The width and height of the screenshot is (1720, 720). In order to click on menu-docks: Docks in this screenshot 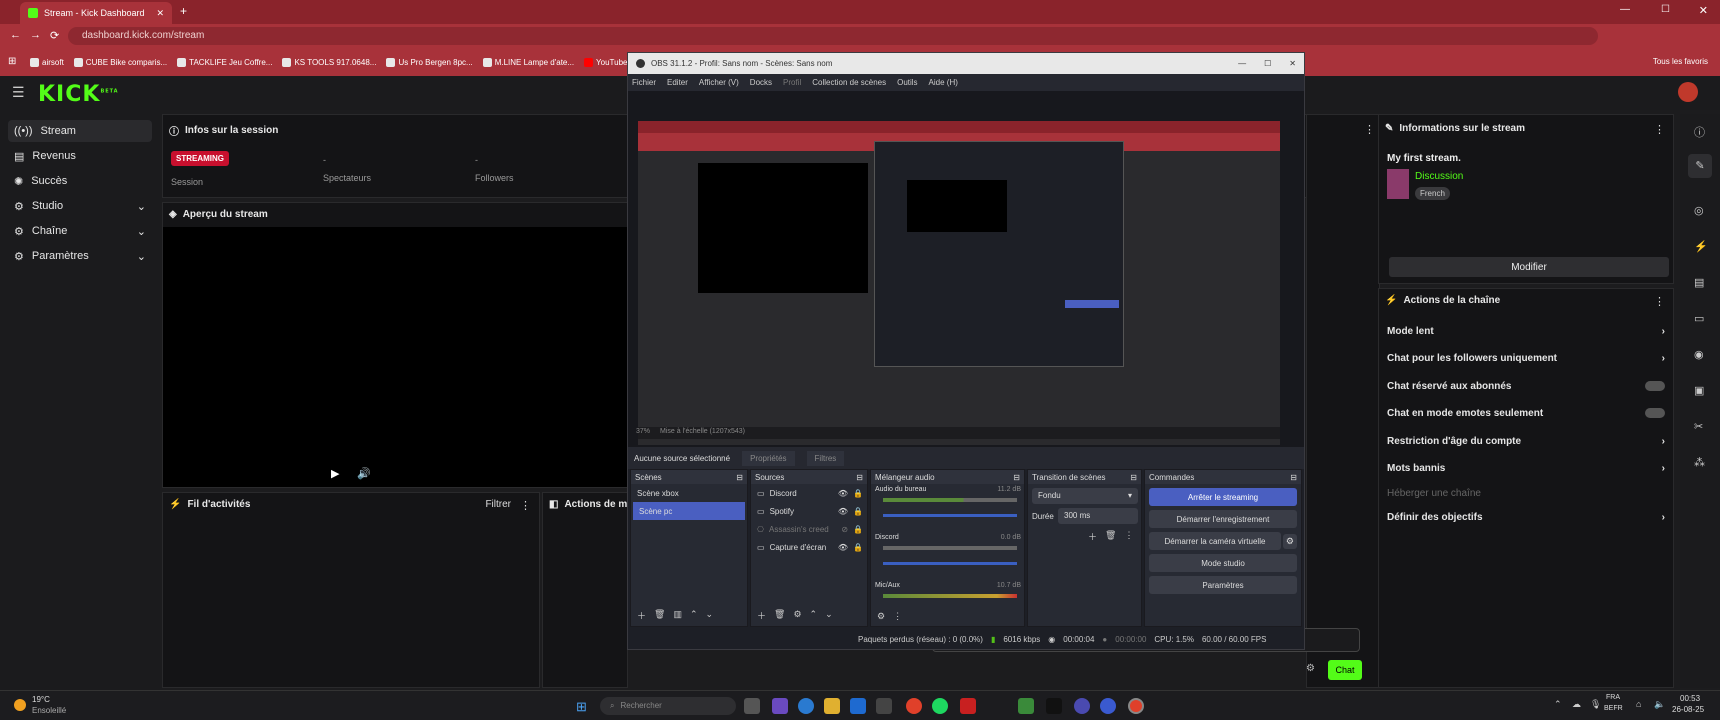, I will do `click(761, 82)`.